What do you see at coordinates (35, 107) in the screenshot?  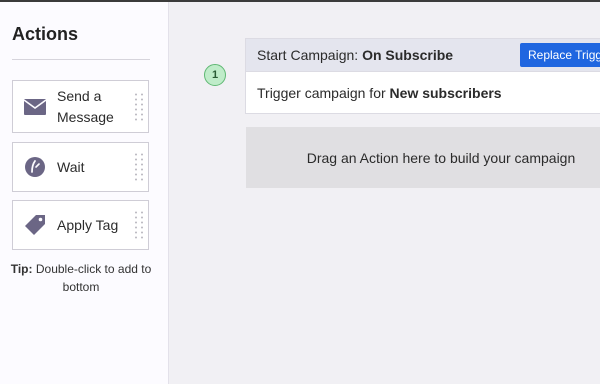 I see `envelope-icon` at bounding box center [35, 107].